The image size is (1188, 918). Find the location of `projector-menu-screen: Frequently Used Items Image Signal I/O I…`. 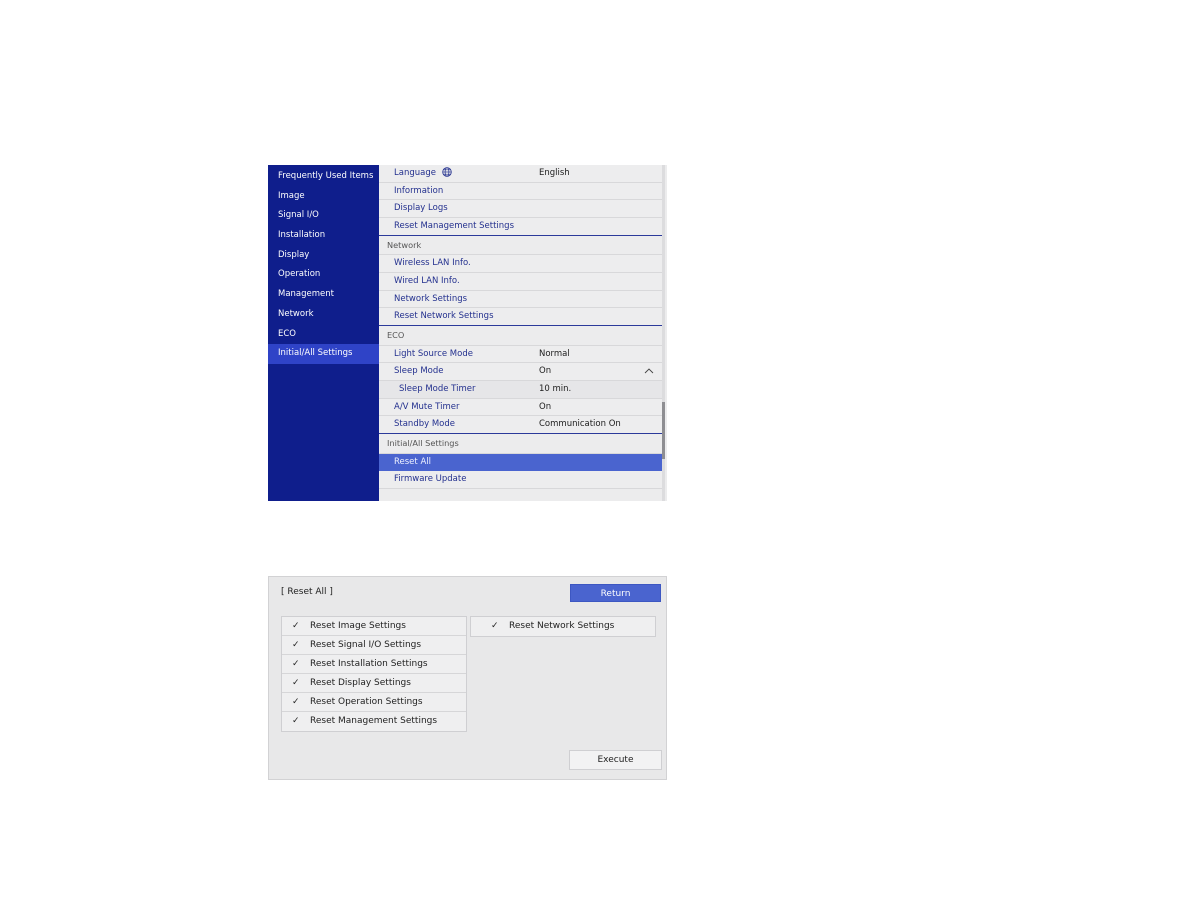

projector-menu-screen: Frequently Used Items Image Signal I/O I… is located at coordinates (467, 333).